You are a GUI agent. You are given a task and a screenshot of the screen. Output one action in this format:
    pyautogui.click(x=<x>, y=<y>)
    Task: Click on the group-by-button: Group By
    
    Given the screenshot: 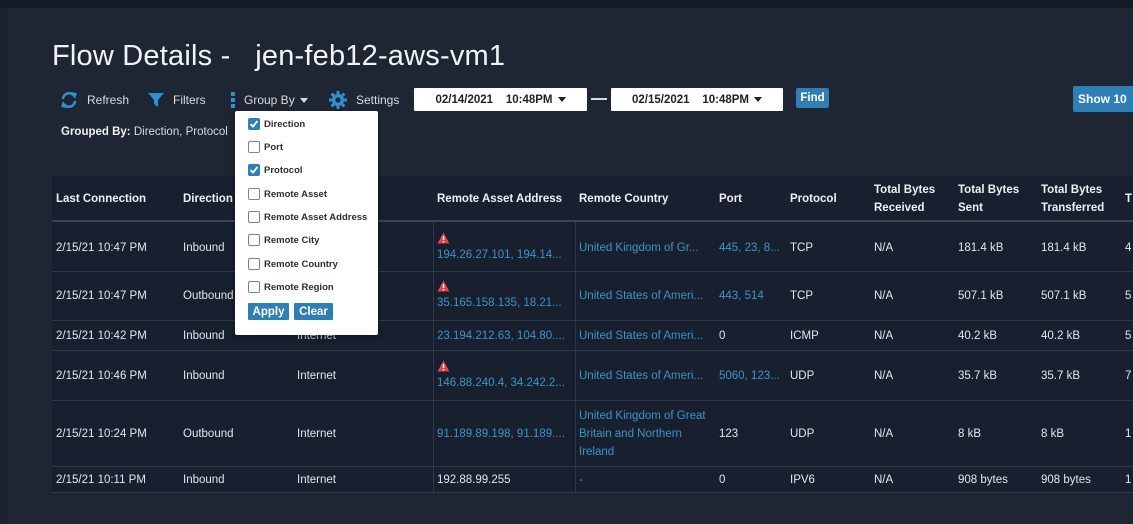 What is the action you would take?
    pyautogui.click(x=269, y=100)
    